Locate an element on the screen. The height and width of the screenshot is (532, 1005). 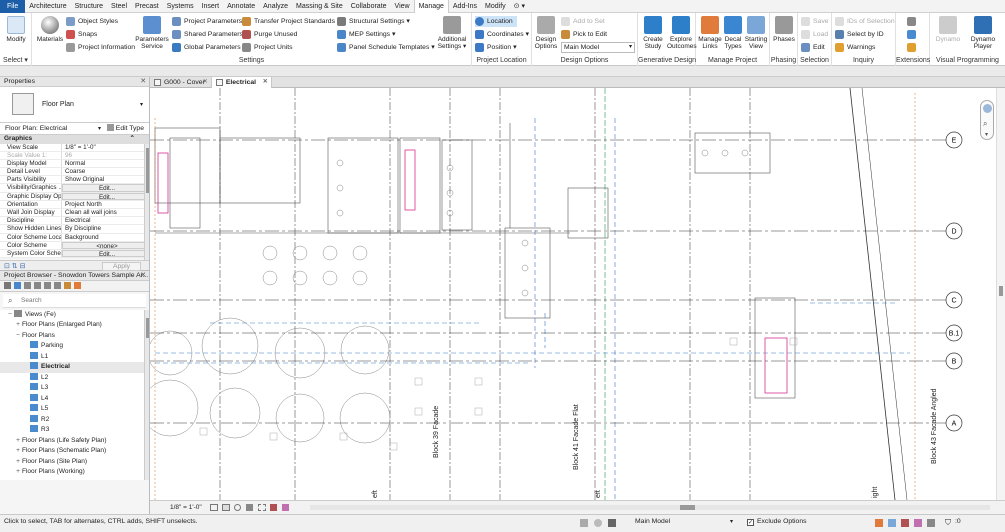
shared-parameters-button: Shared Parameters is located at coordinates (207, 34).